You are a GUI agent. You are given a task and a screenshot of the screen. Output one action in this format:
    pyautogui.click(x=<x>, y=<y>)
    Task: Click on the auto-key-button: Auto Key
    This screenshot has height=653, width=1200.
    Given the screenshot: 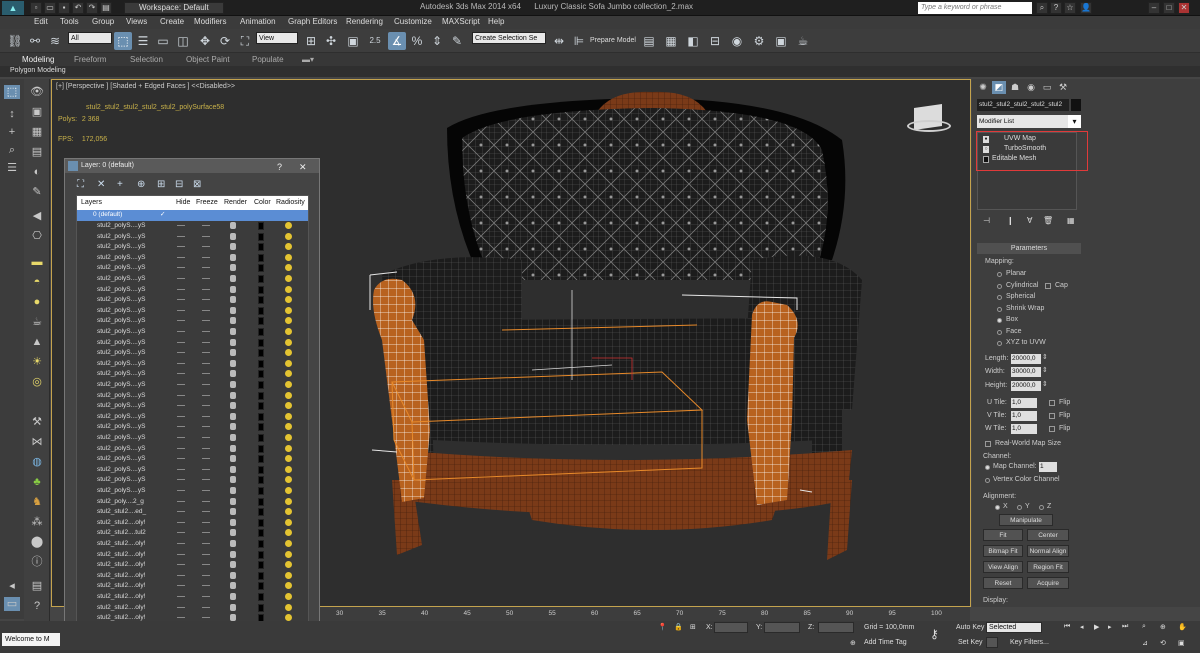 What is the action you would take?
    pyautogui.click(x=970, y=627)
    